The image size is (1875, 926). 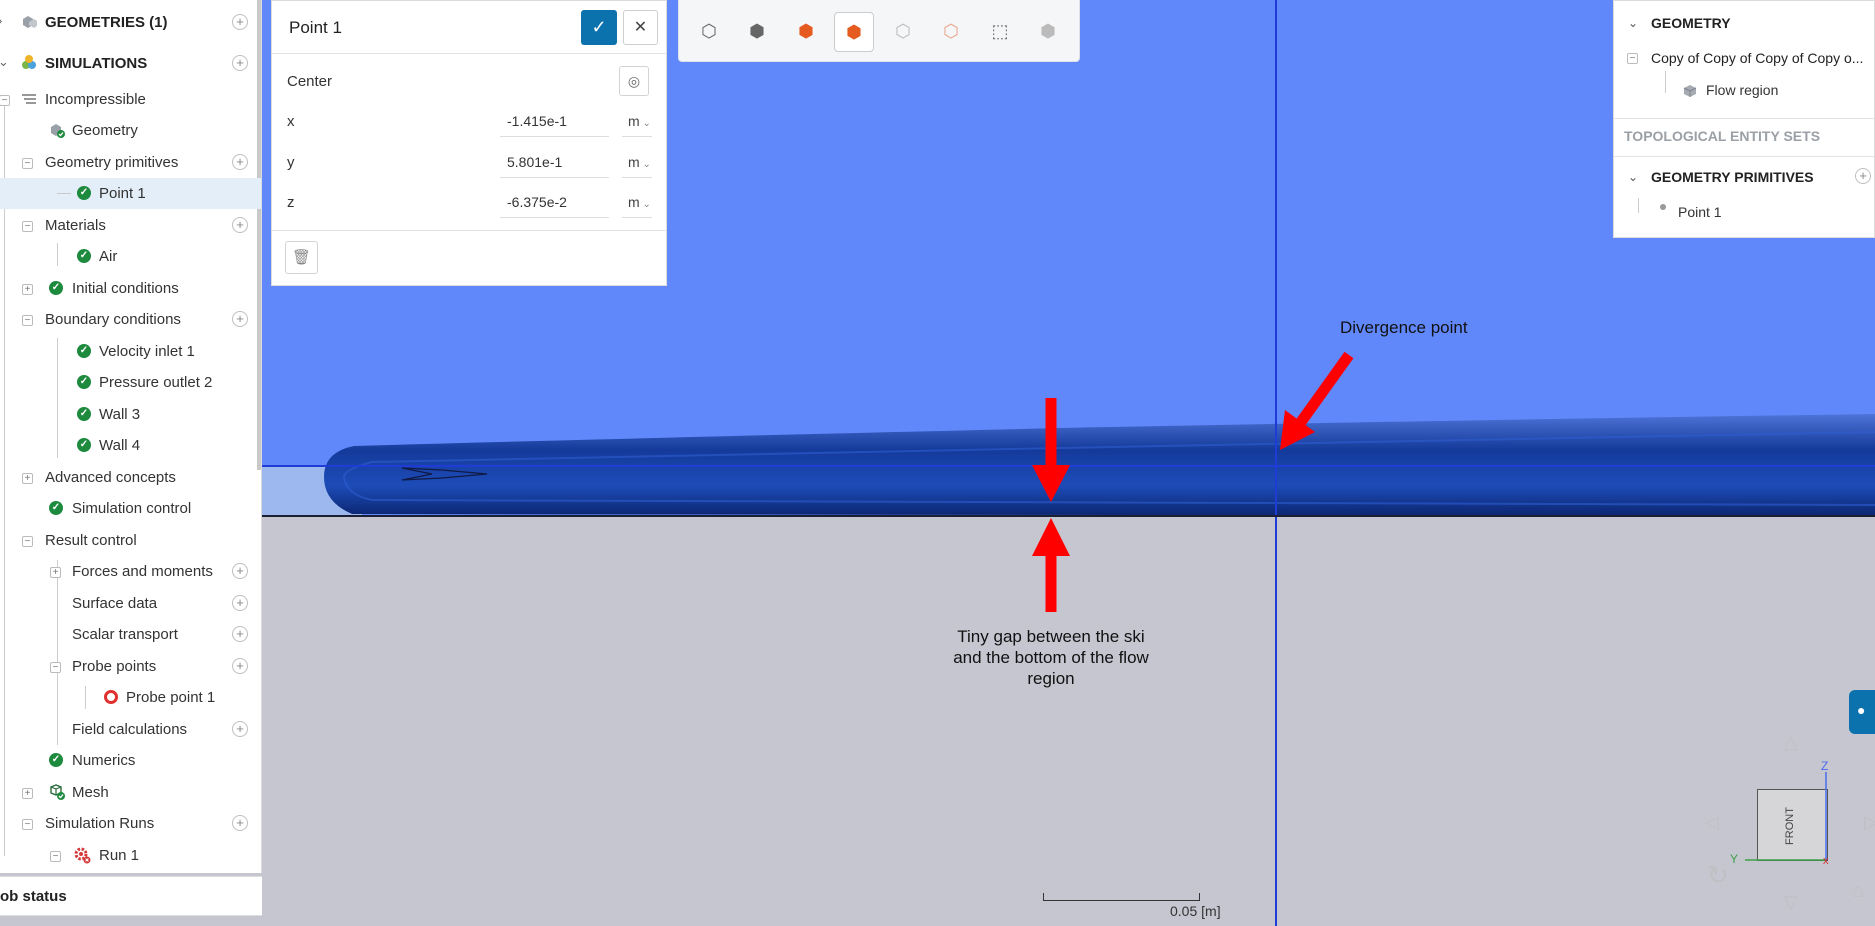 I want to click on add-scalar-transport-button: +, so click(x=240, y=634).